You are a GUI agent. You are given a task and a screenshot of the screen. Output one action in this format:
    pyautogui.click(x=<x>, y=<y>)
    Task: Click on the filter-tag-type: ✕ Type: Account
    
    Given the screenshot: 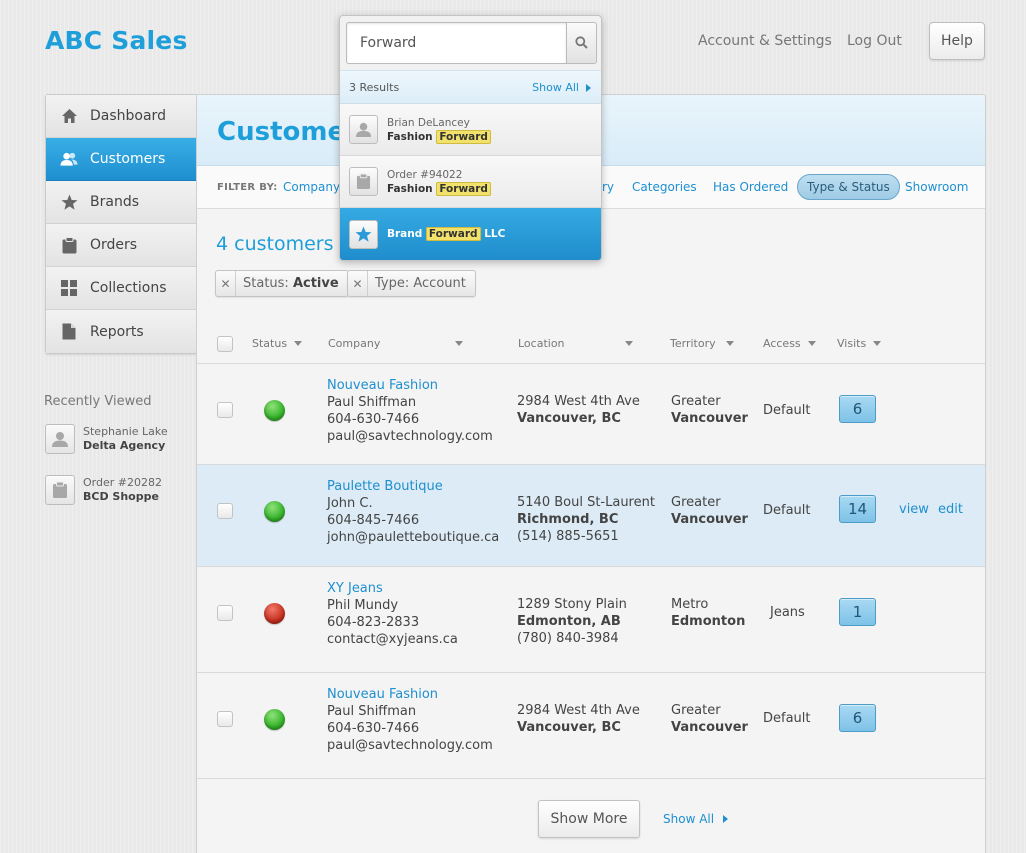 What is the action you would take?
    pyautogui.click(x=411, y=283)
    